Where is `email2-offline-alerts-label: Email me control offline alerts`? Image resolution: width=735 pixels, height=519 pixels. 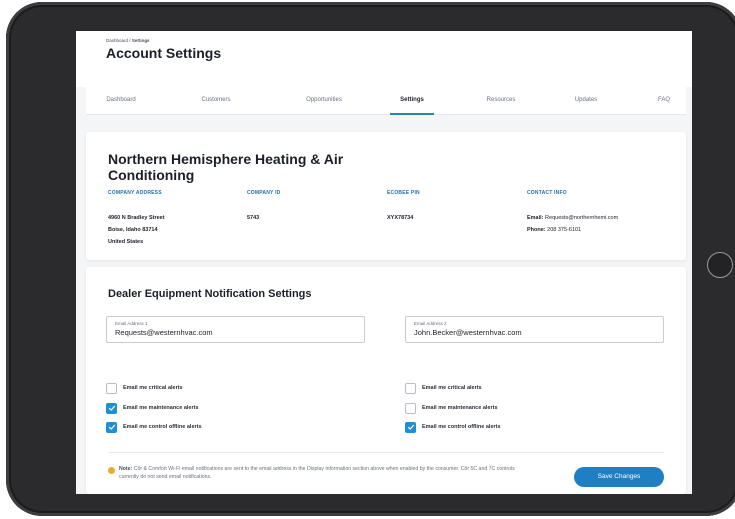
email2-offline-alerts-label: Email me control offline alerts is located at coordinates (461, 427).